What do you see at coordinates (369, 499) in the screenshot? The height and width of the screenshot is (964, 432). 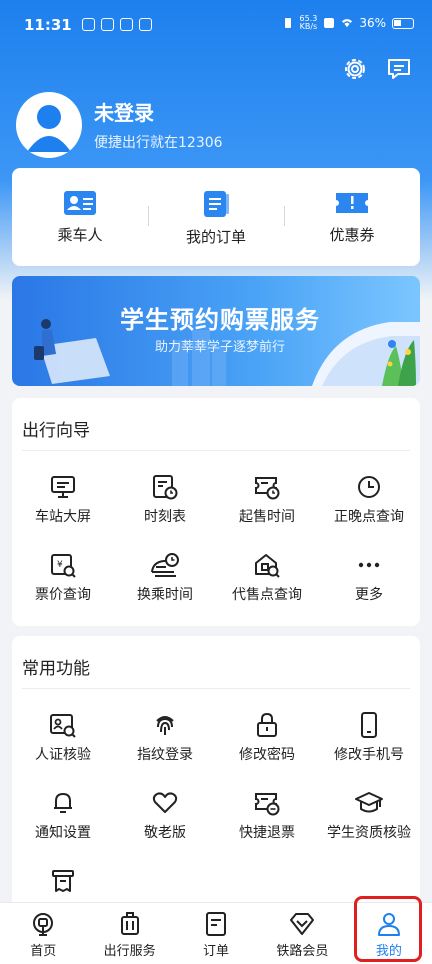 I see `delay-query-button: 正晚点查询` at bounding box center [369, 499].